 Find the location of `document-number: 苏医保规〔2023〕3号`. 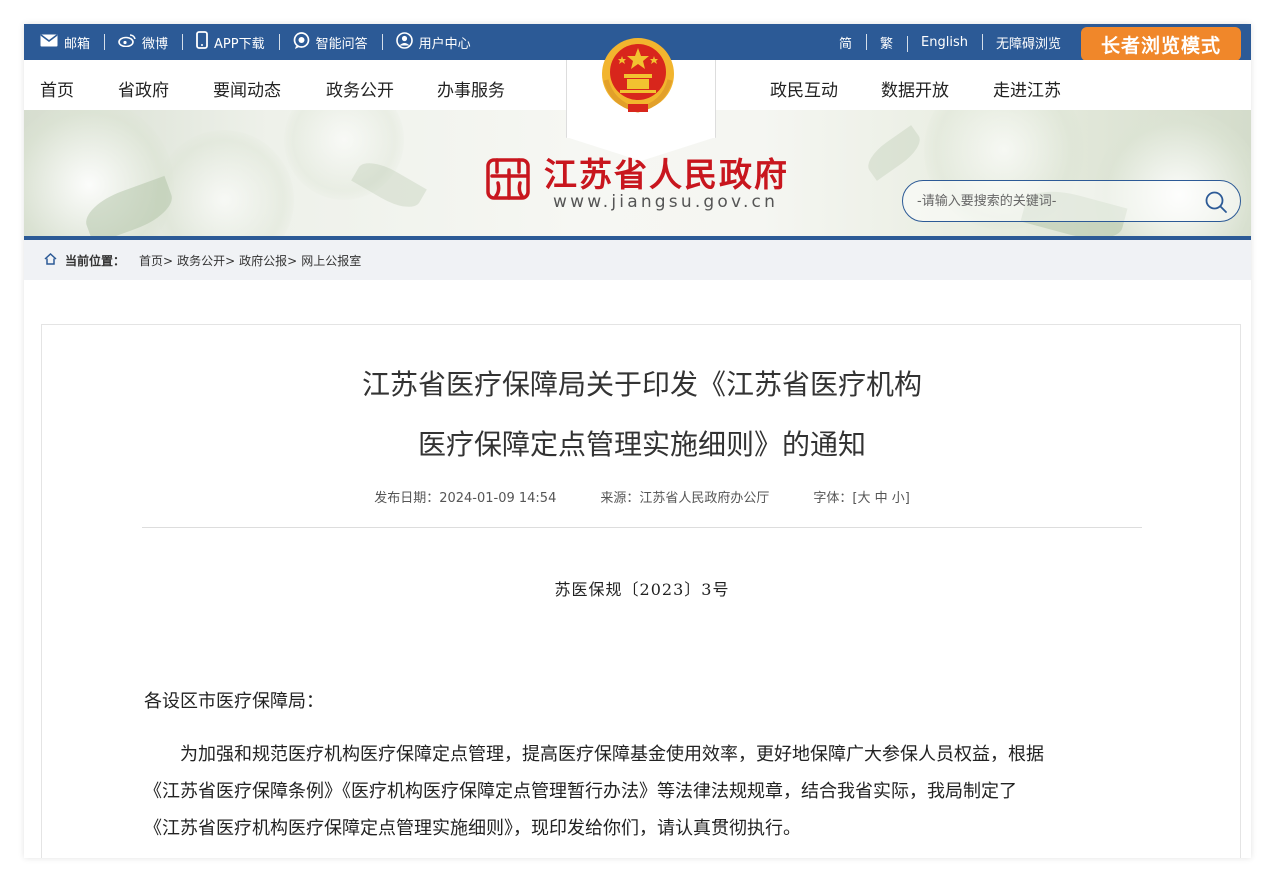

document-number: 苏医保规〔2023〕3号 is located at coordinates (642, 589).